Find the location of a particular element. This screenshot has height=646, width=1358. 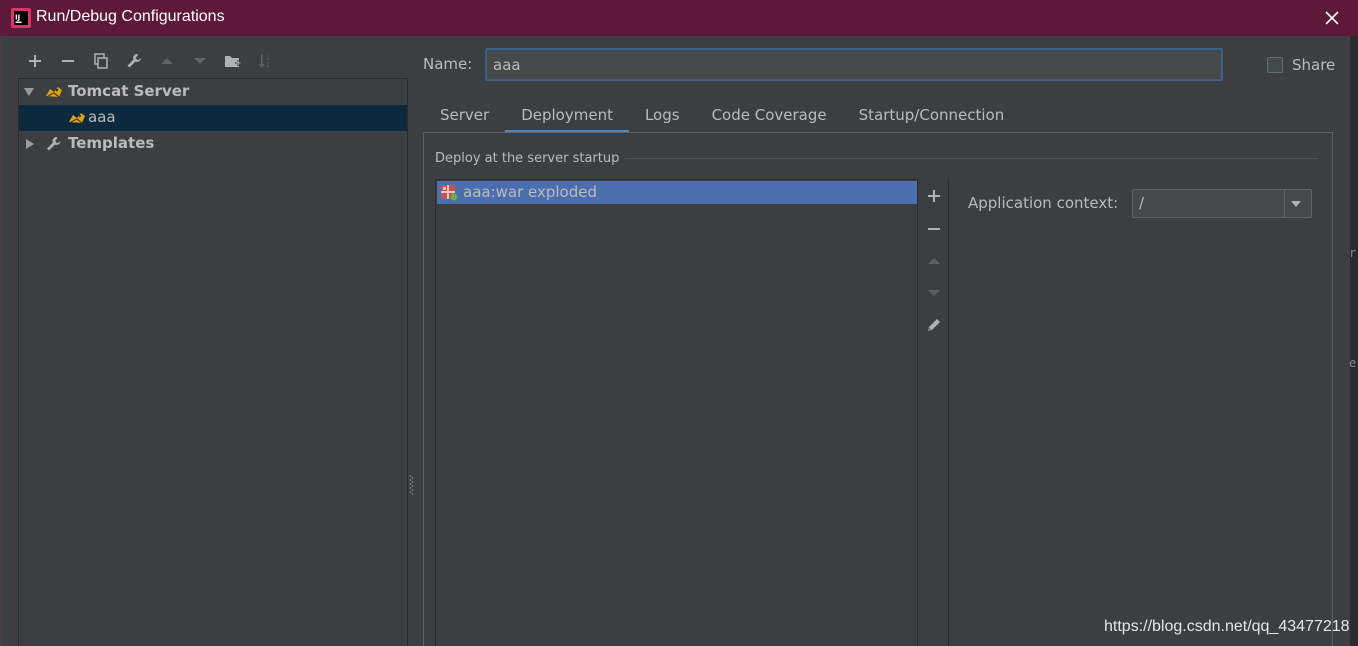

title-bar: IJ Run/Debug Configurations is located at coordinates (679, 18).